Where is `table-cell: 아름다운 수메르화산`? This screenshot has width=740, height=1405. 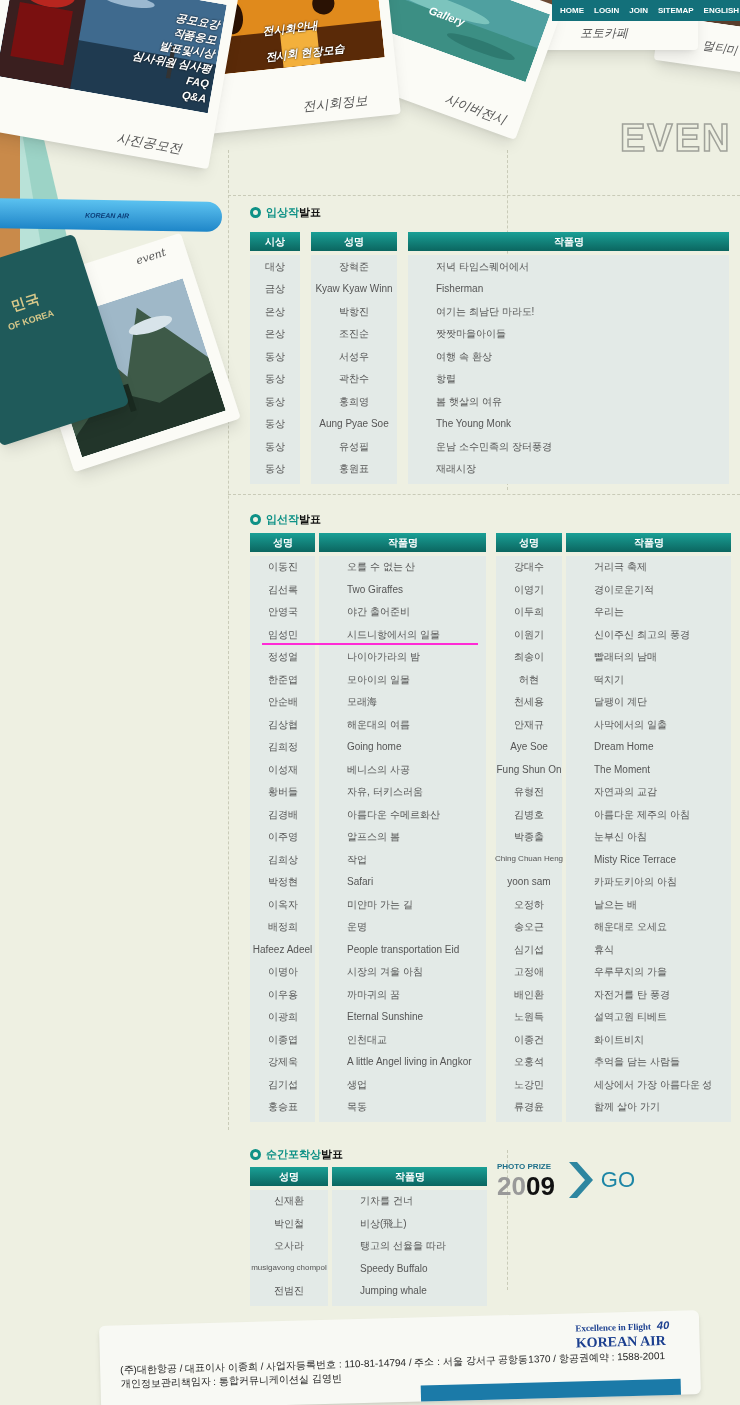 table-cell: 아름다운 수메르화산 is located at coordinates (402, 814).